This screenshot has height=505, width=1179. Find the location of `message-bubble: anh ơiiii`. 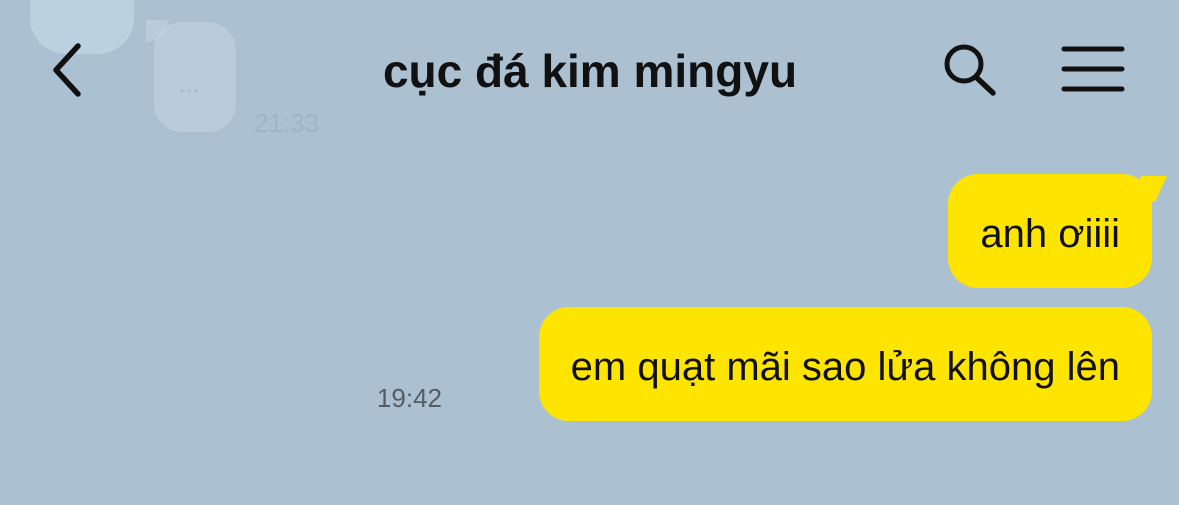

message-bubble: anh ơiiii is located at coordinates (1050, 231).